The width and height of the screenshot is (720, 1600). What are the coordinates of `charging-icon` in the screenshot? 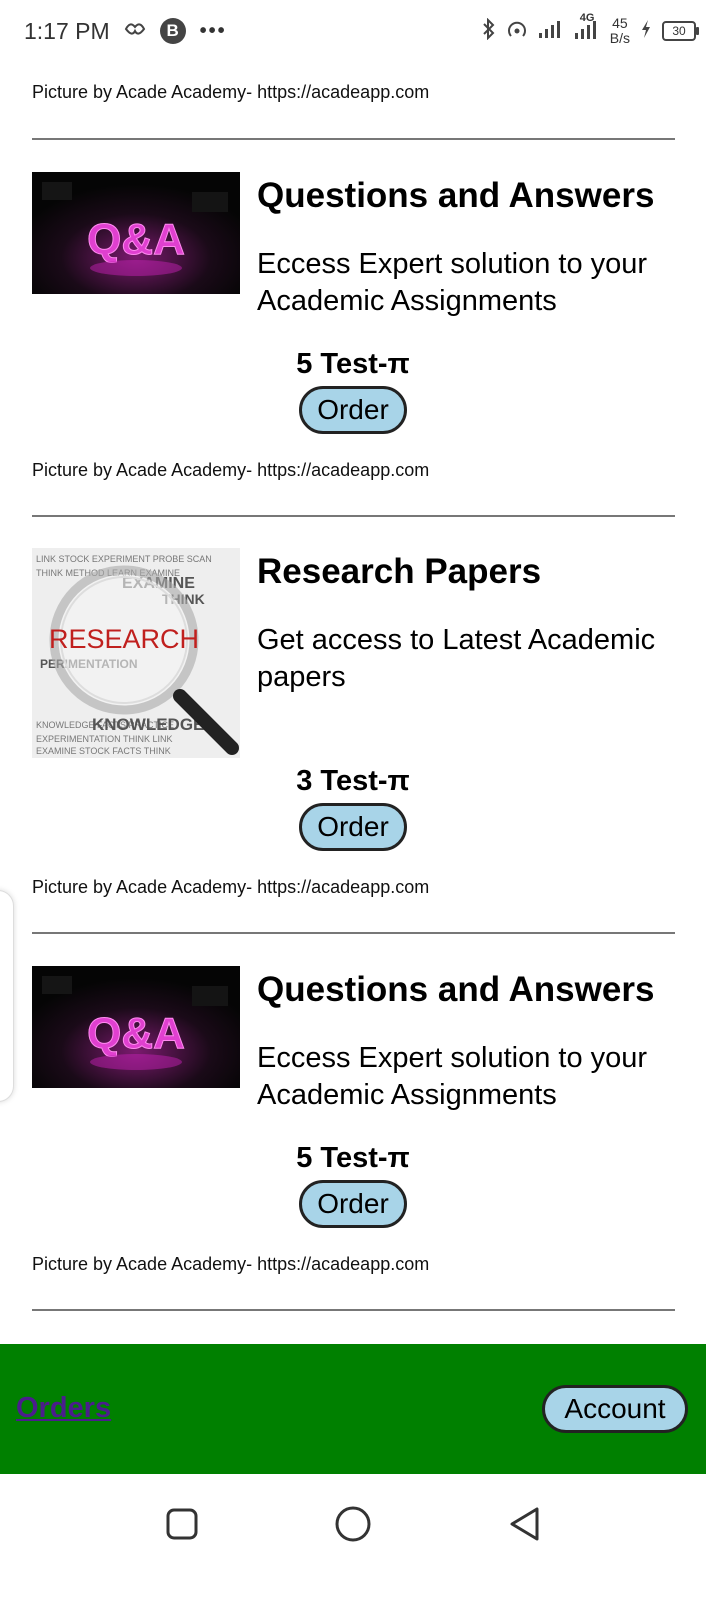 It's located at (646, 31).